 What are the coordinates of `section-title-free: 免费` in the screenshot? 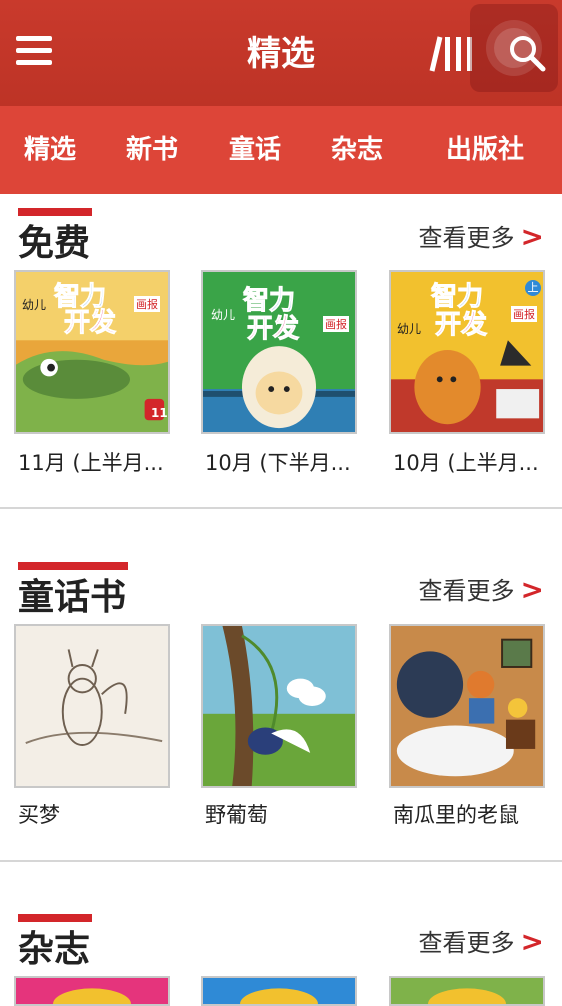 It's located at (54, 243).